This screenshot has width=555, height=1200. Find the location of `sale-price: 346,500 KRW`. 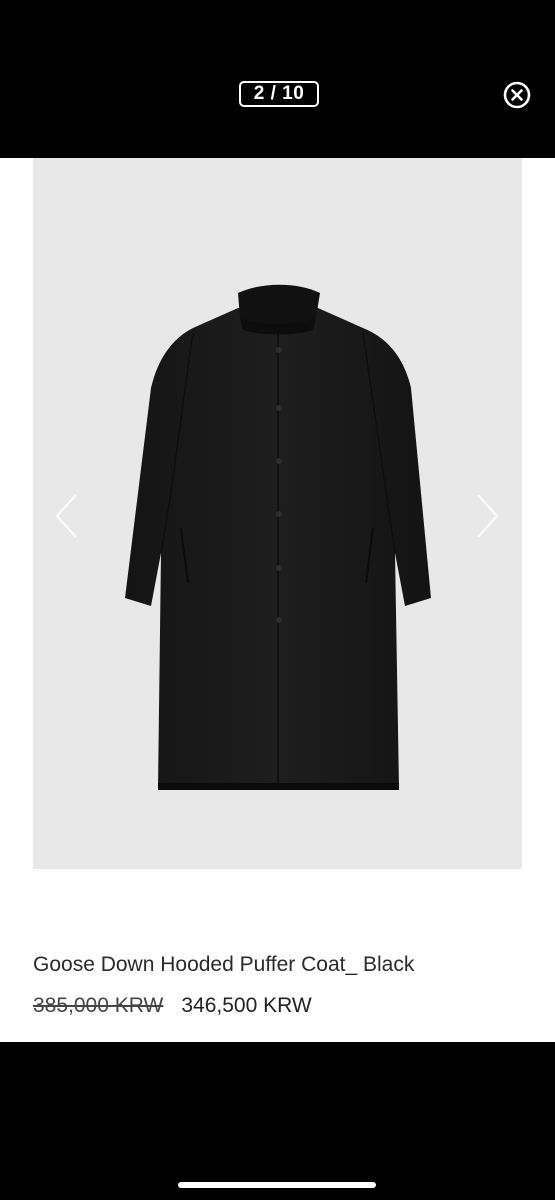

sale-price: 346,500 KRW is located at coordinates (246, 1005).